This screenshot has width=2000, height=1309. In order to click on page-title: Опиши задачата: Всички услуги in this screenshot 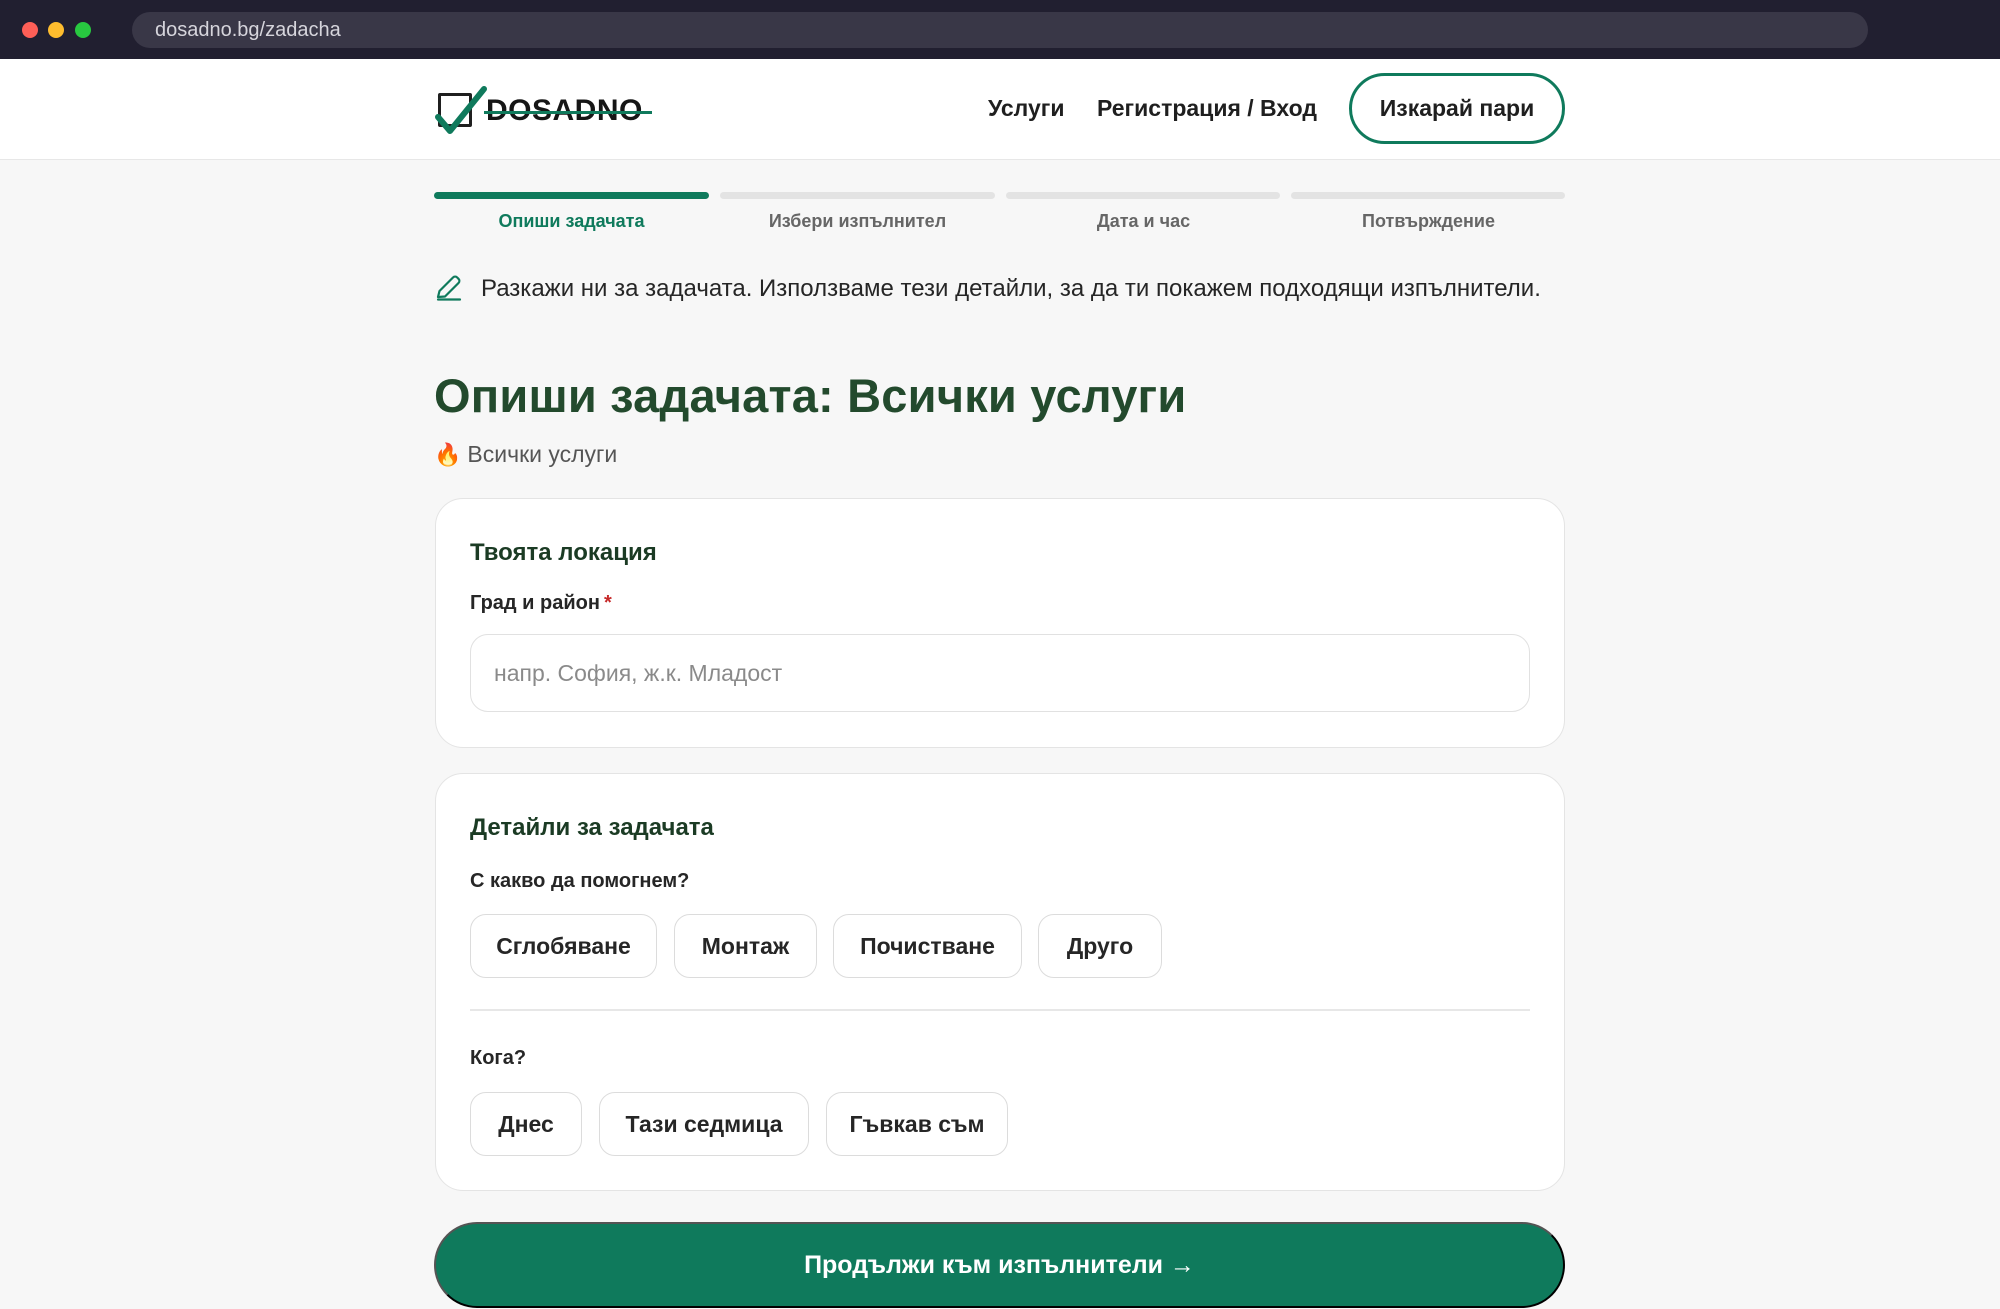, I will do `click(810, 395)`.